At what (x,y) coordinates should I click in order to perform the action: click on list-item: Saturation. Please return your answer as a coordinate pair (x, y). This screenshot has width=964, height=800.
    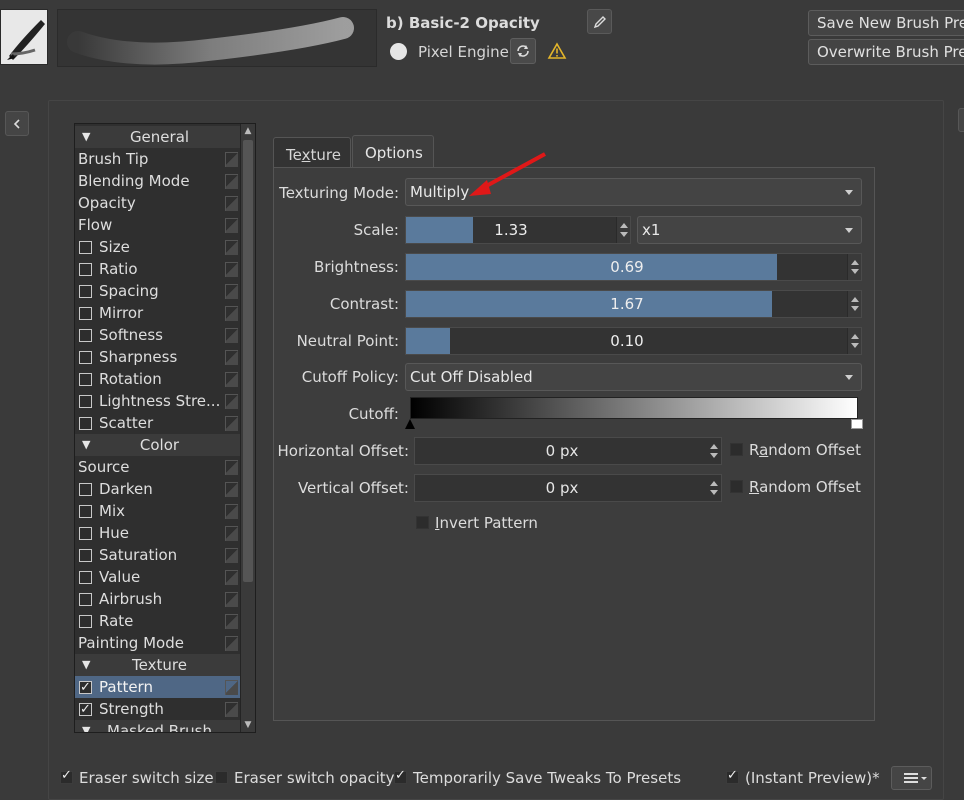
    Looking at the image, I should click on (158, 555).